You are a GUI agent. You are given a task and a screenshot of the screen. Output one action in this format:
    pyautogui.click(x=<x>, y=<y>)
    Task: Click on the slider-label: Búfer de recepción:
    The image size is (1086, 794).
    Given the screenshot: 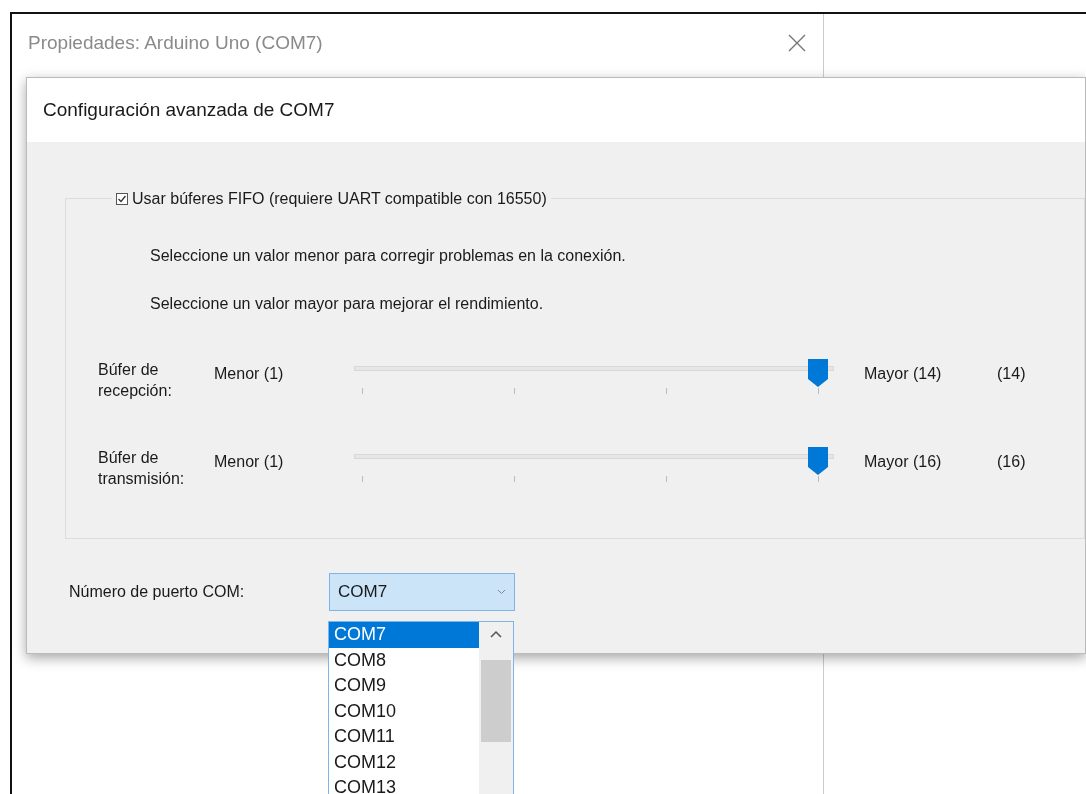 What is the action you would take?
    pyautogui.click(x=135, y=380)
    